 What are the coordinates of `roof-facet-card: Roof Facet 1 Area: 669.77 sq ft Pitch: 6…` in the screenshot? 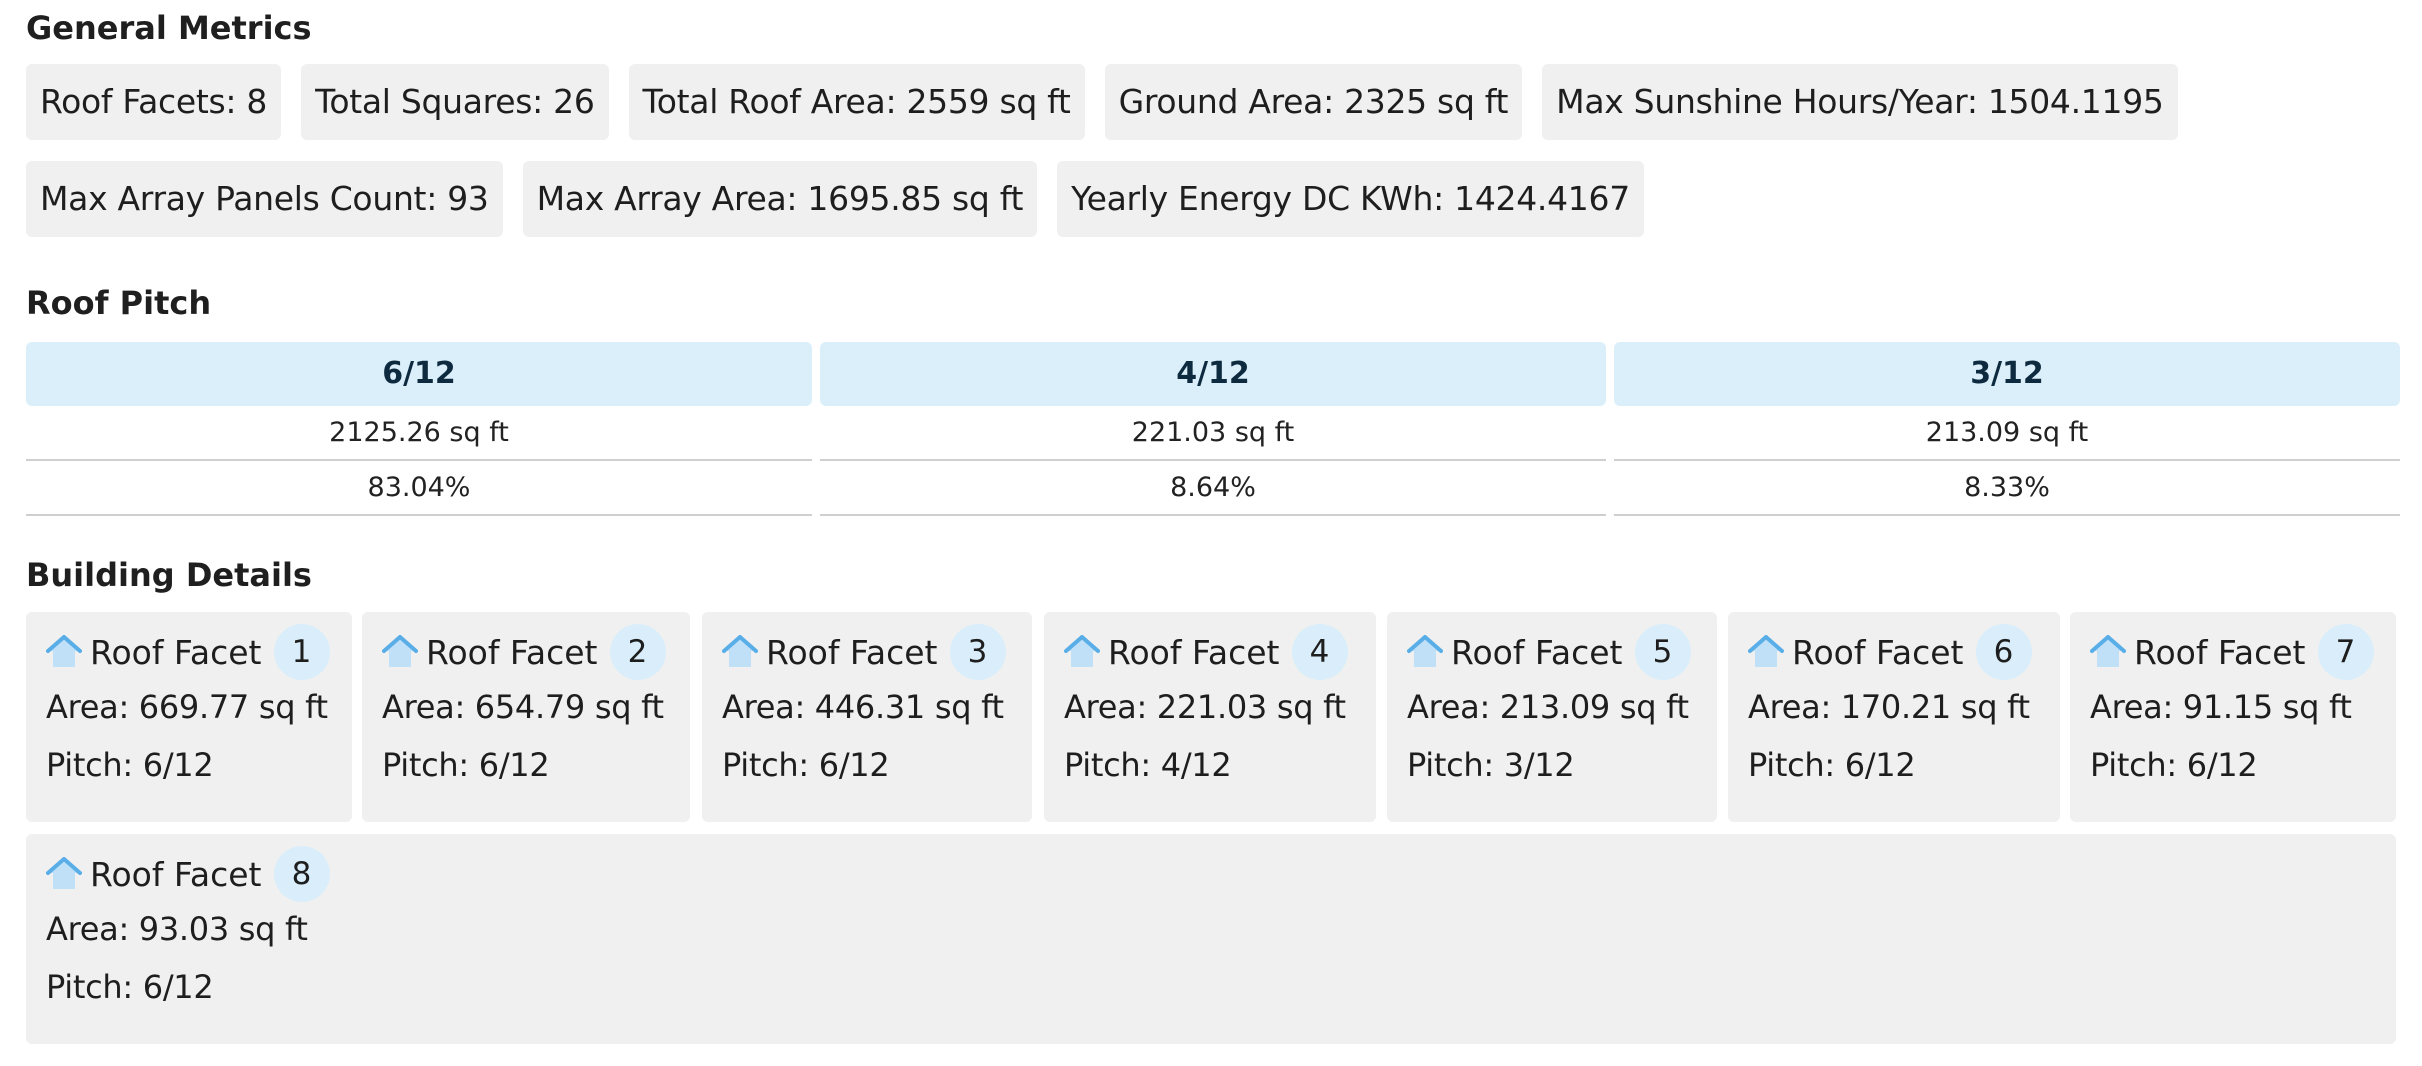 It's located at (189, 717).